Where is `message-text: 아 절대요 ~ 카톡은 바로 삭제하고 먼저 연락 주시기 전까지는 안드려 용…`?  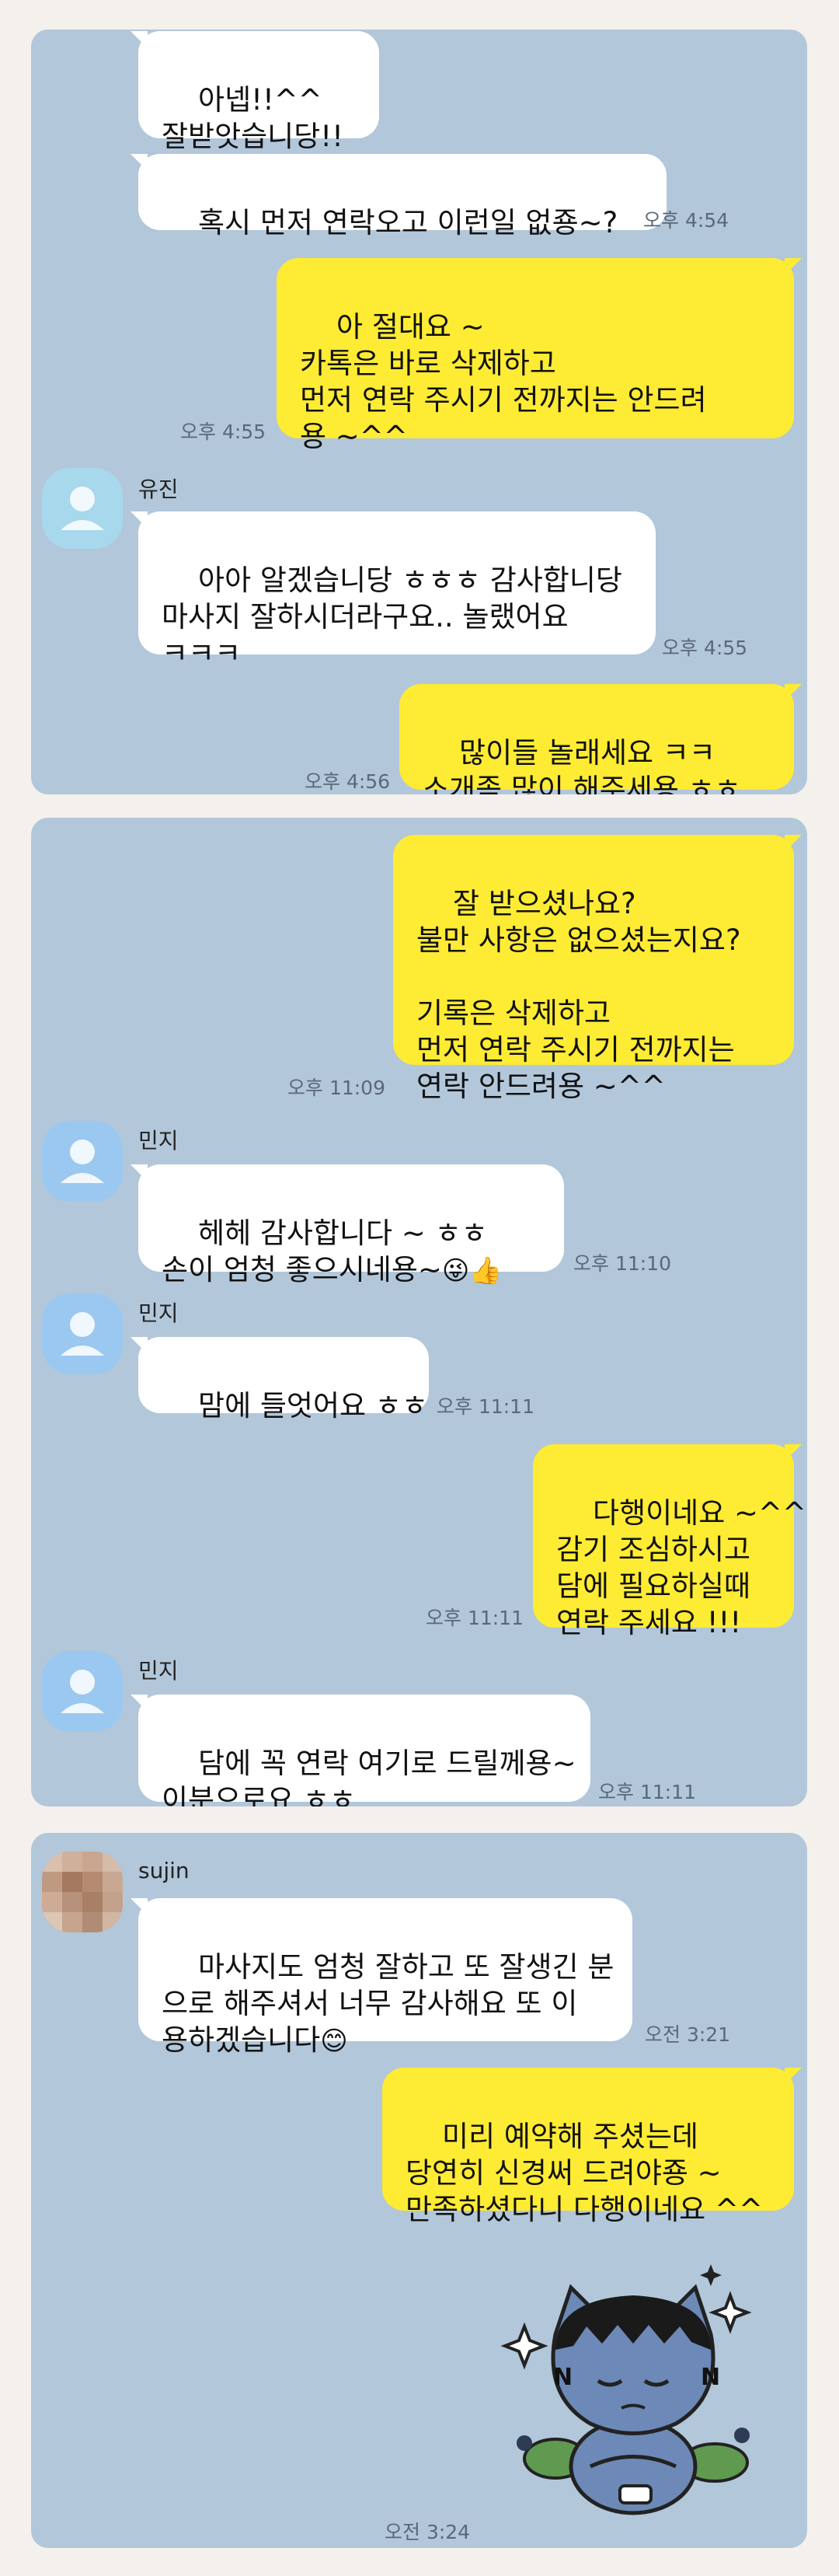 message-text: 아 절대요 ~ 카톡은 바로 삭제하고 먼저 연락 주시기 전까지는 안드려 용… is located at coordinates (504, 382).